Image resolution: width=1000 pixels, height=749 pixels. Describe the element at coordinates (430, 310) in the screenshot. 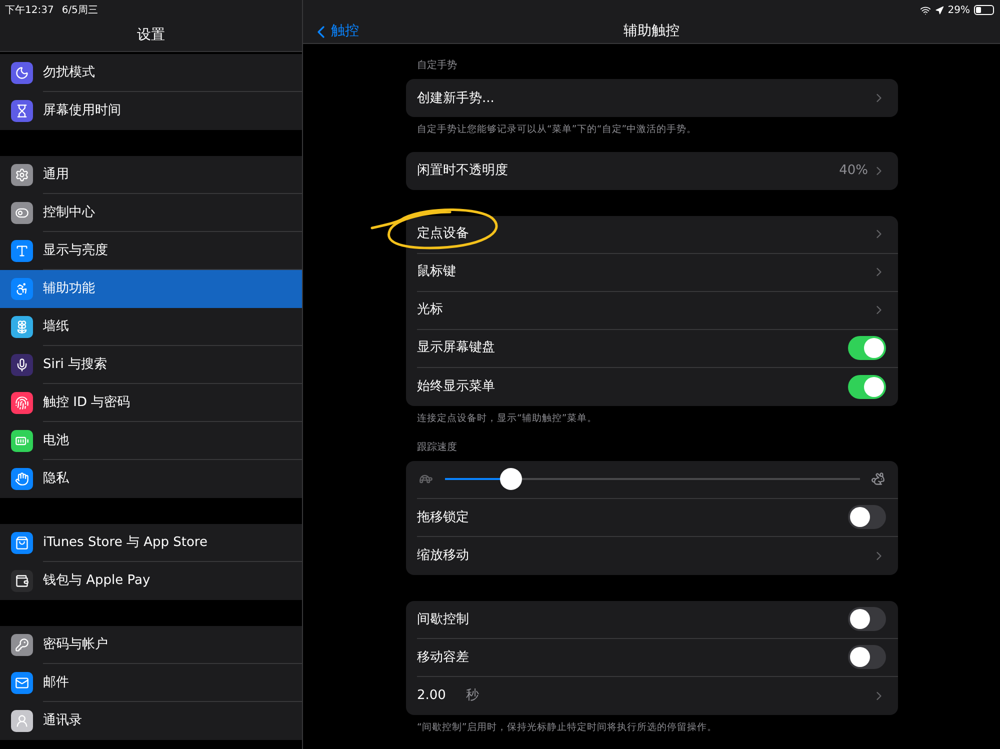

I see `row-label: 光标` at that location.